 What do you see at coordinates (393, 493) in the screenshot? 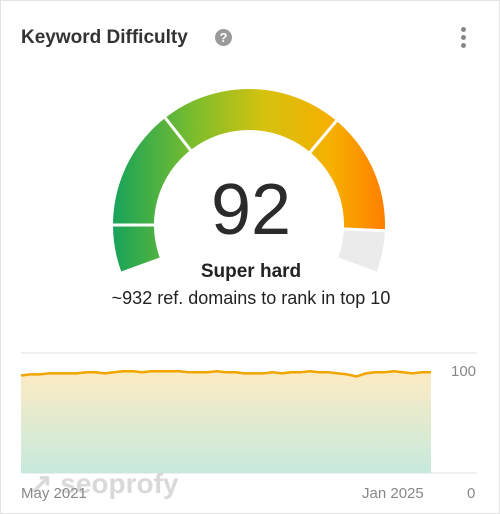
I see `x-label-end: Jan 2025` at bounding box center [393, 493].